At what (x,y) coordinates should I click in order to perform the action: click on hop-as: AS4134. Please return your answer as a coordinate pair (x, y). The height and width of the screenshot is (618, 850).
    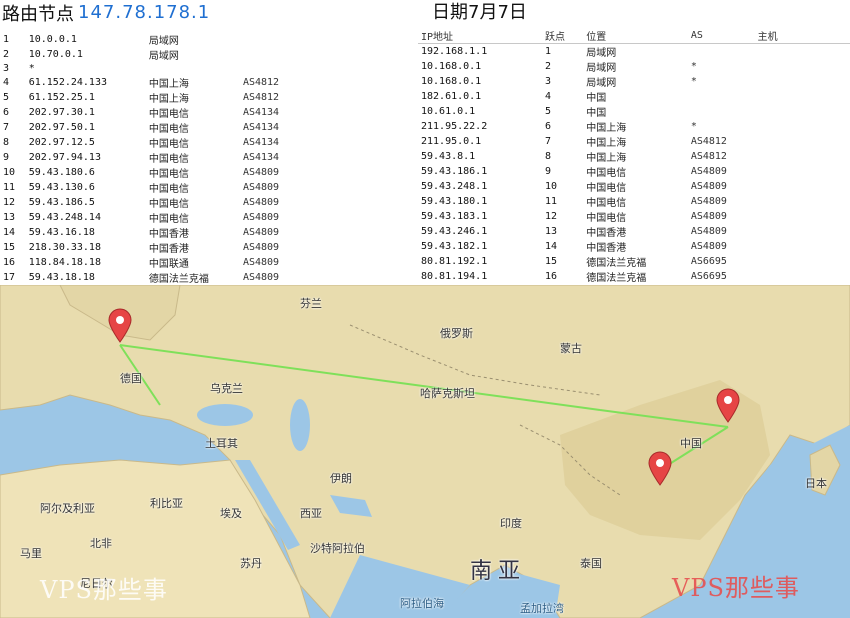
    Looking at the image, I should click on (261, 142).